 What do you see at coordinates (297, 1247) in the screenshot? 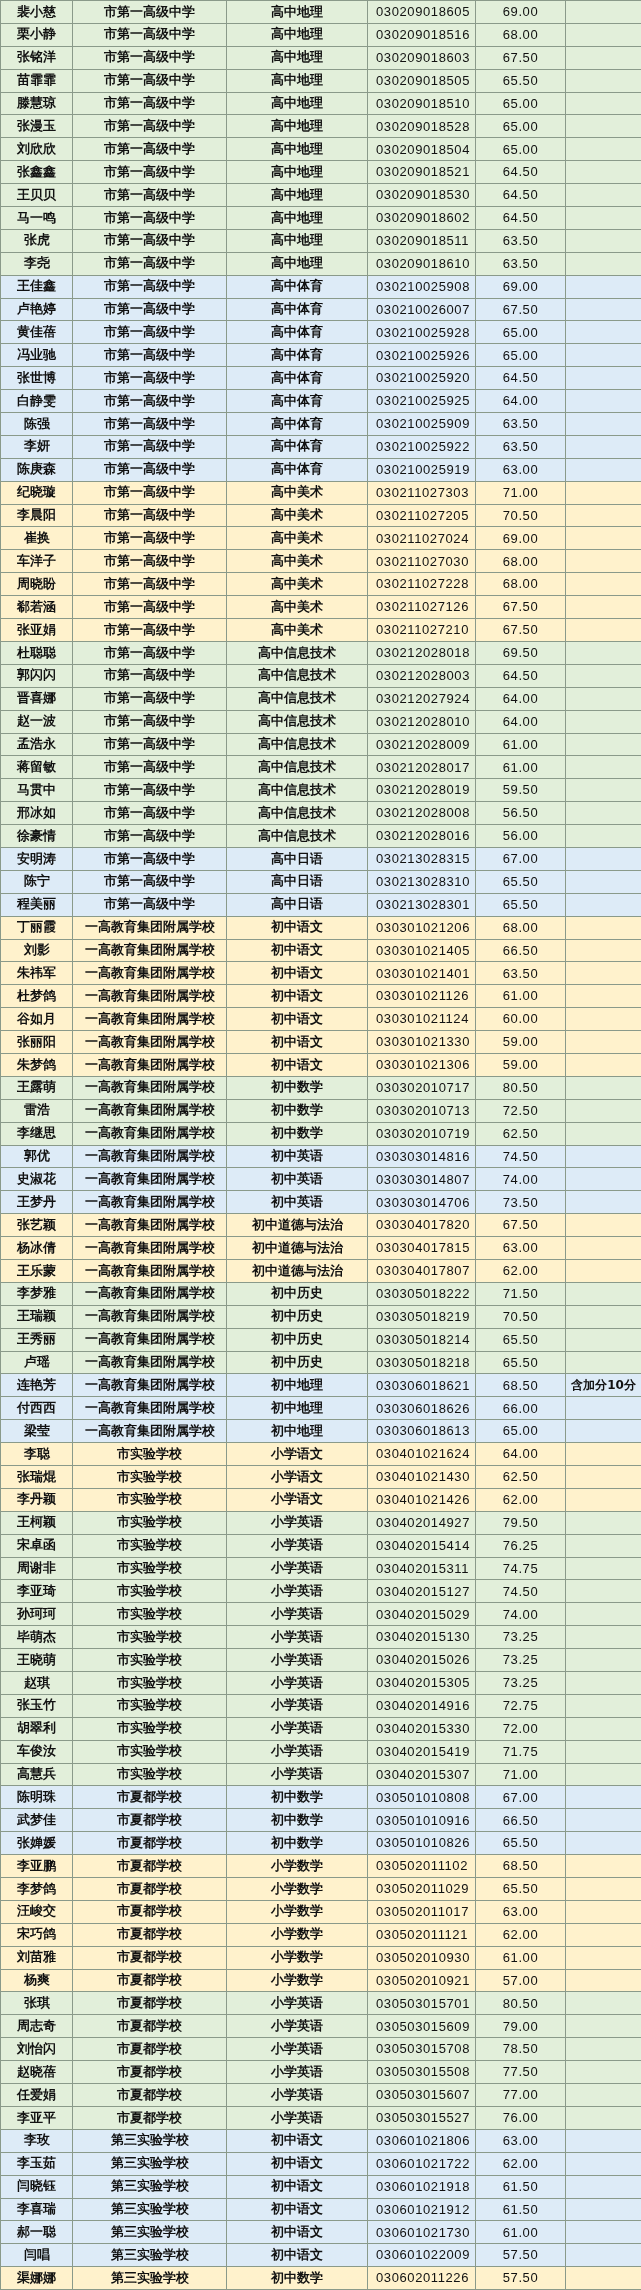
I see `subject-cell: 初中道德与法治` at bounding box center [297, 1247].